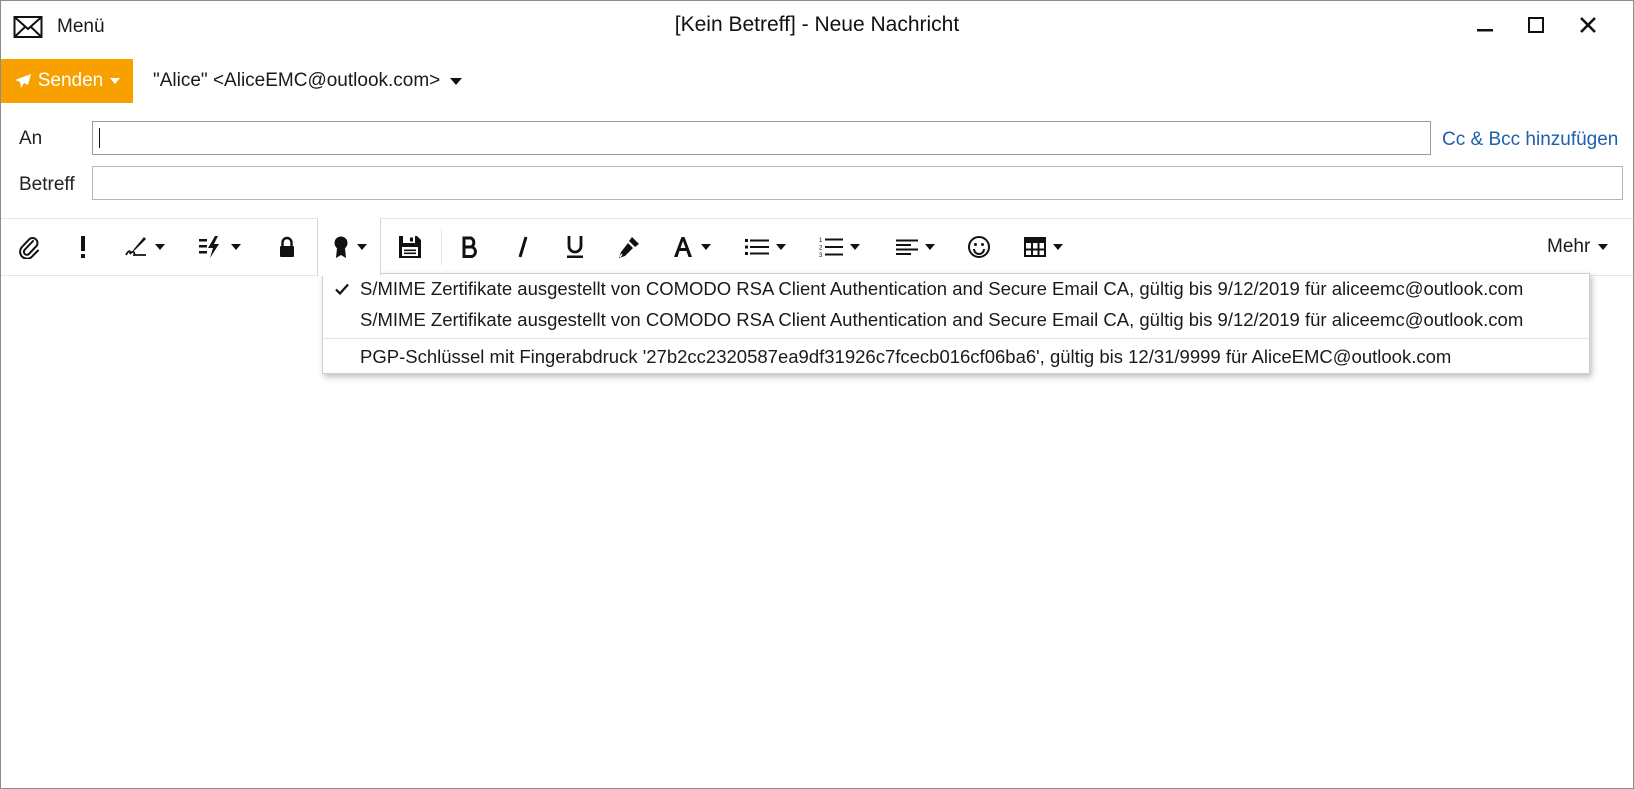 The width and height of the screenshot is (1634, 789). I want to click on formatting-toolbar: 1 23 Mehr, so click(817, 247).